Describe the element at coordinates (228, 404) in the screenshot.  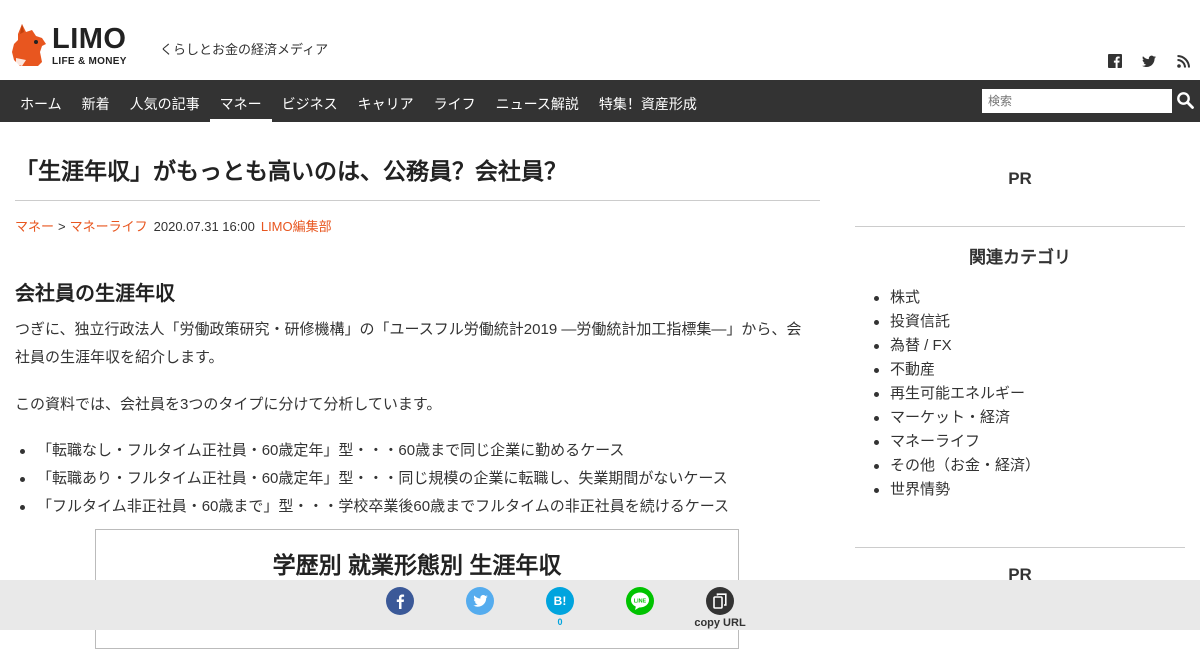
I see `article-paragraph: この資料では、会社員を3つのタイプに分けて分析しています。` at that location.